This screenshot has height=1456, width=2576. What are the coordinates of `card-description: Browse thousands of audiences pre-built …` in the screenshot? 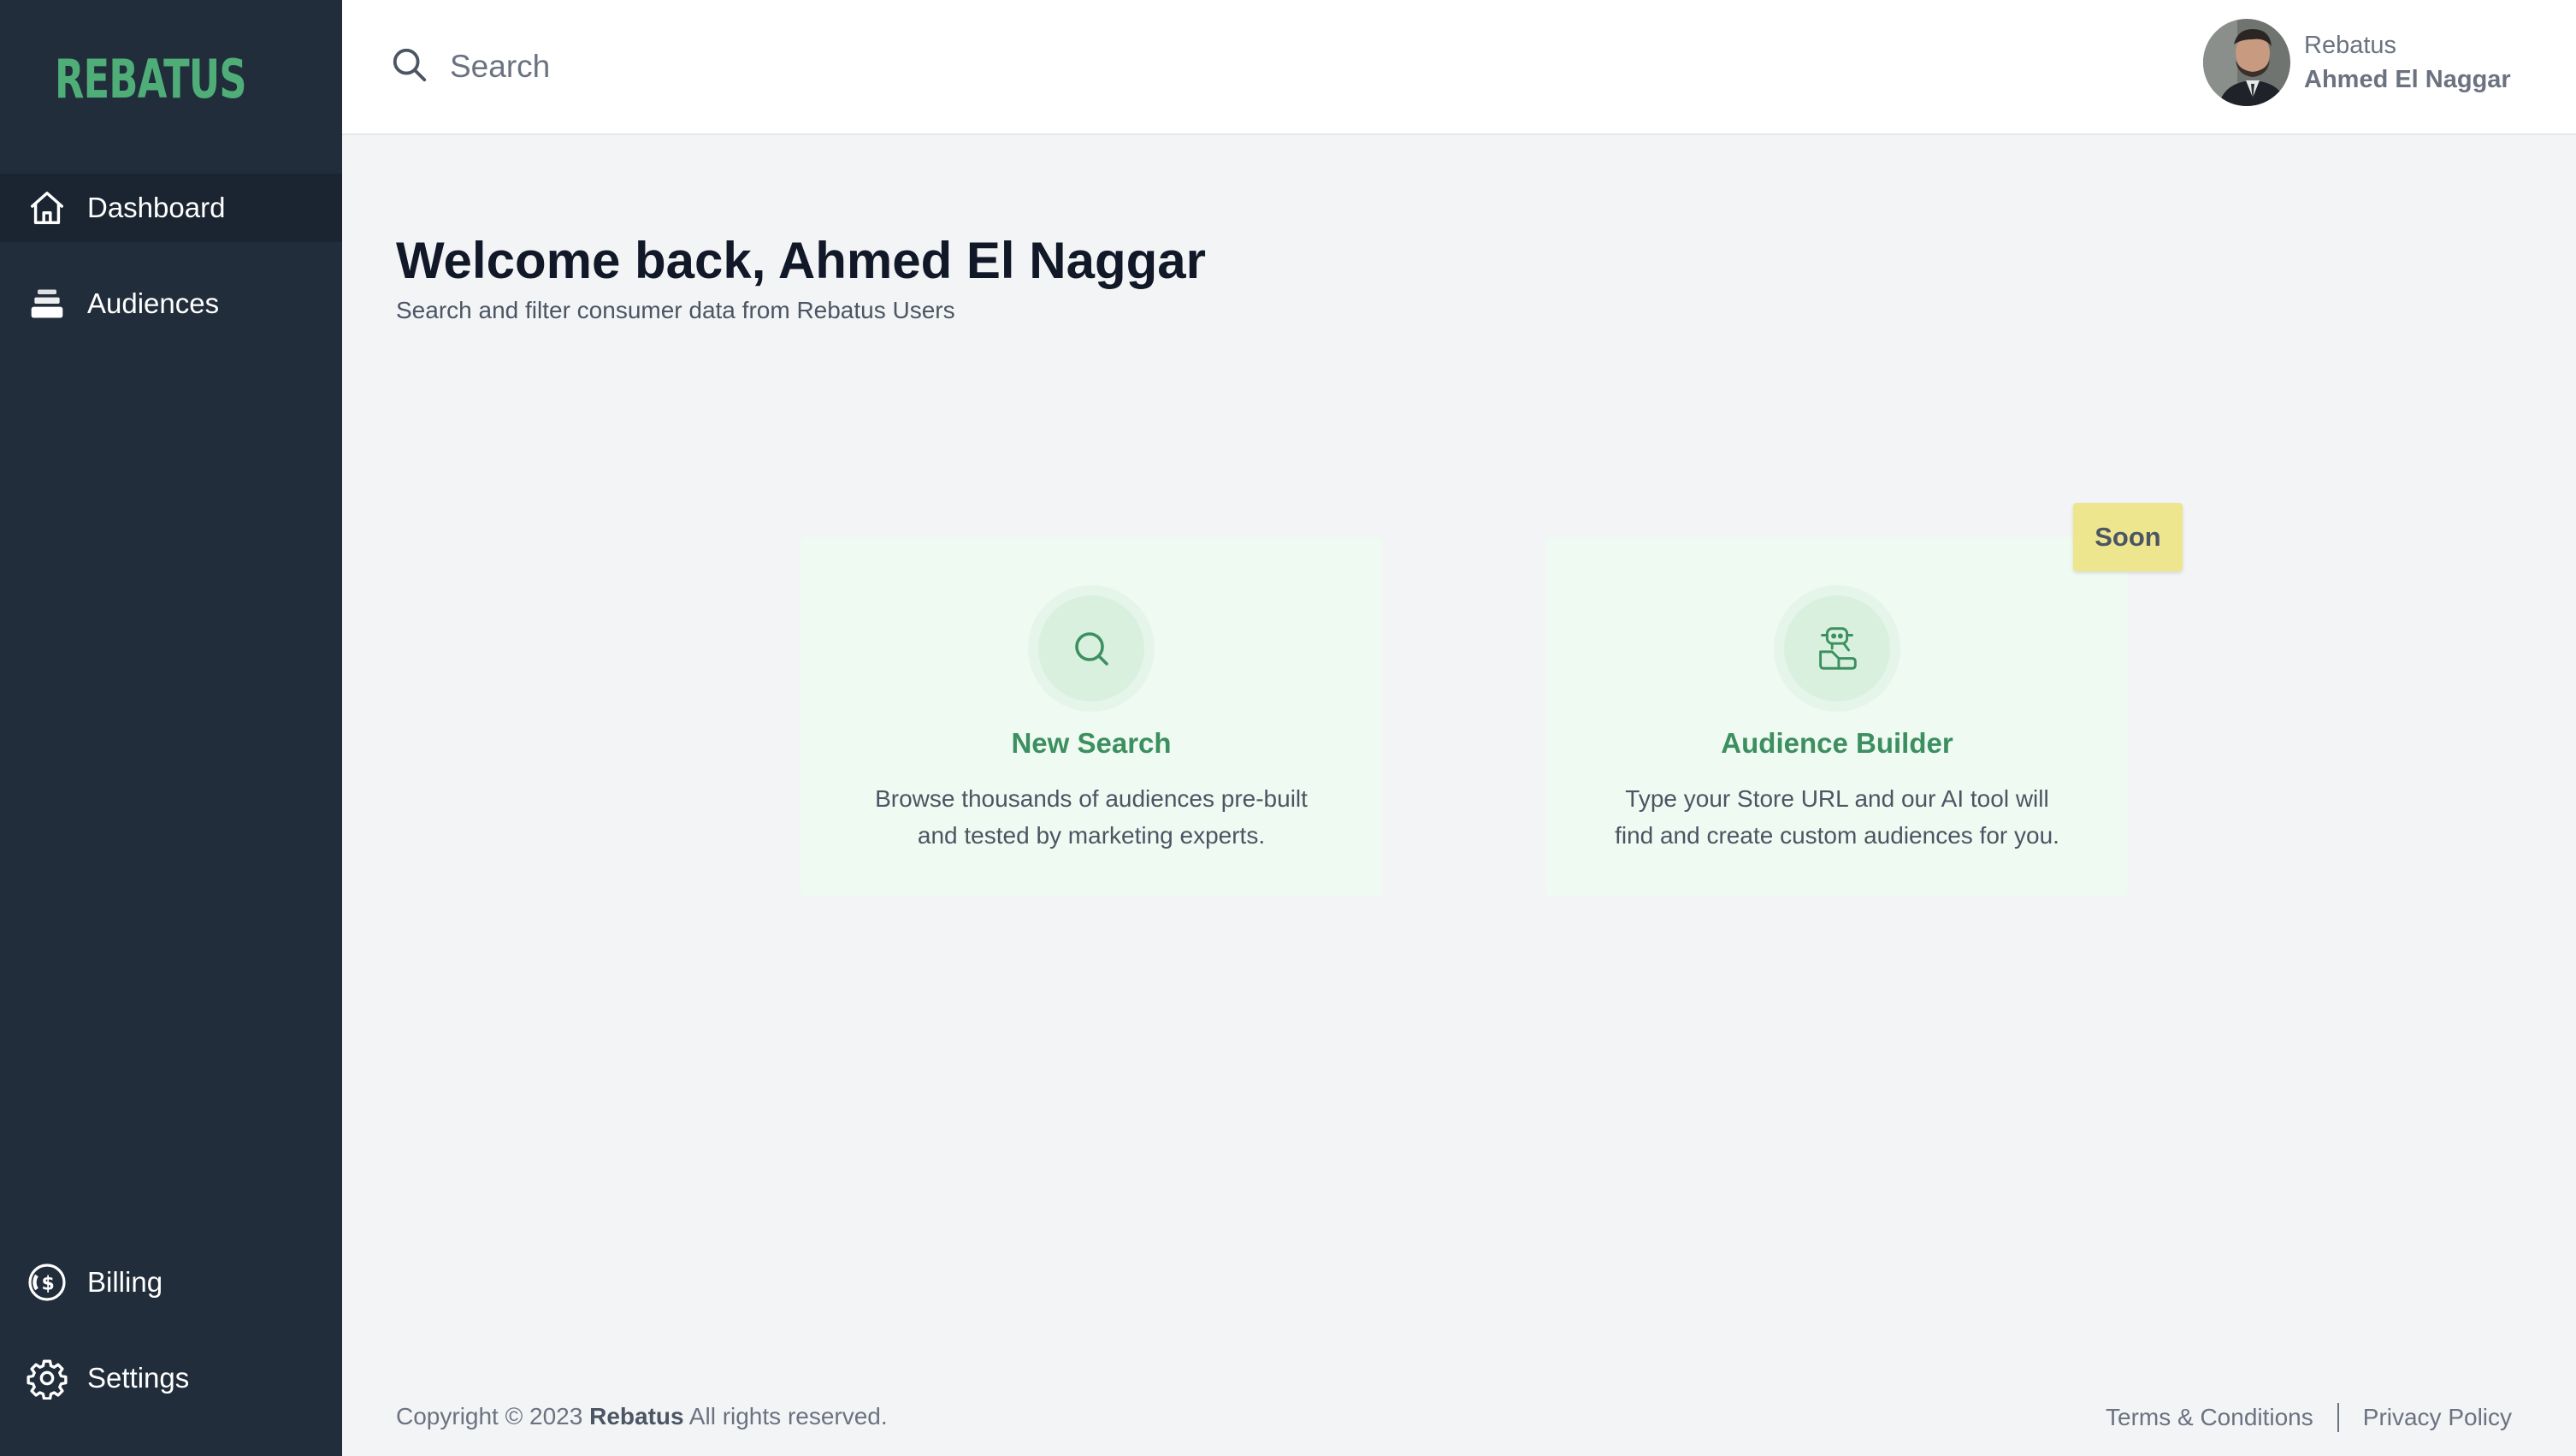 It's located at (1091, 817).